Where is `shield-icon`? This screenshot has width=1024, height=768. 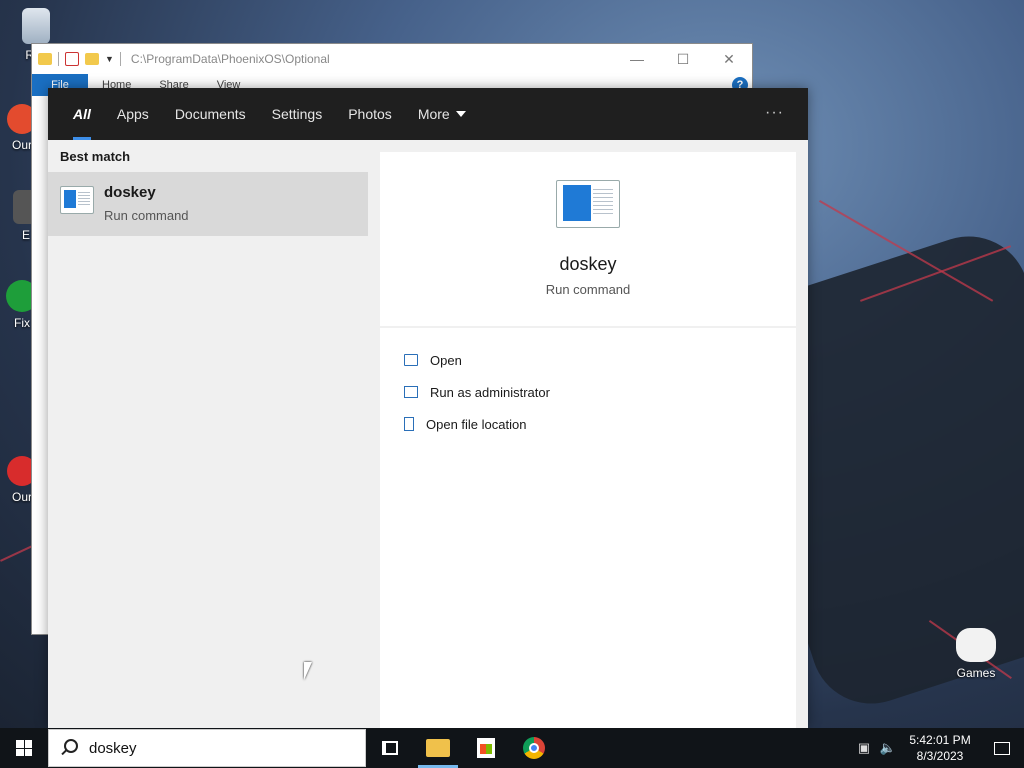
shield-icon is located at coordinates (411, 392).